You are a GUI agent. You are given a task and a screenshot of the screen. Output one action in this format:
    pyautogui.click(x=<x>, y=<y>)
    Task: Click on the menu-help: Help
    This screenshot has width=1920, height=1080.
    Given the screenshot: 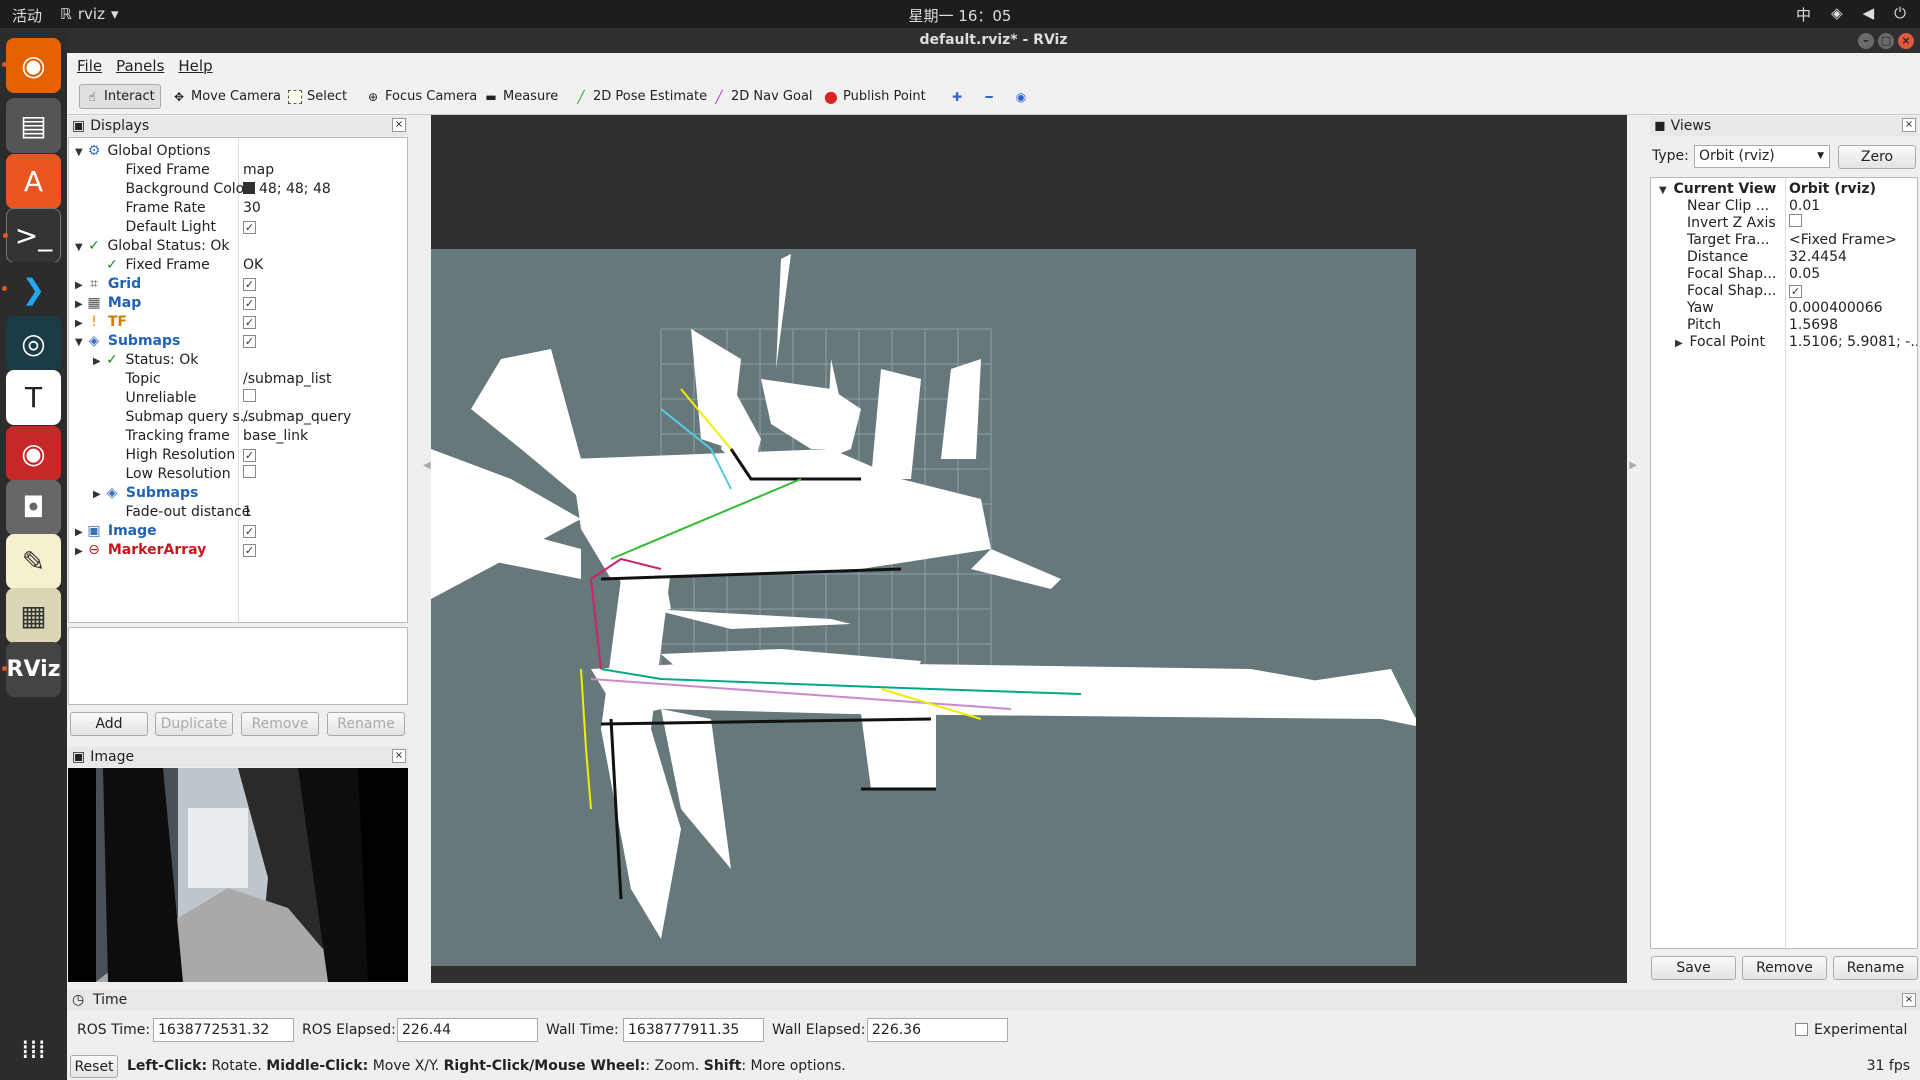 What is the action you would take?
    pyautogui.click(x=195, y=66)
    